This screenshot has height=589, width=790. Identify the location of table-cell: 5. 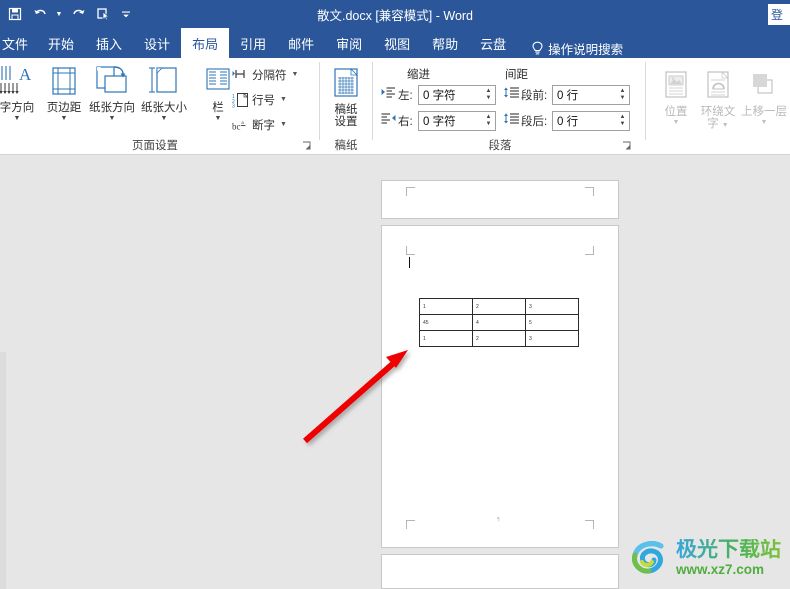
(552, 322).